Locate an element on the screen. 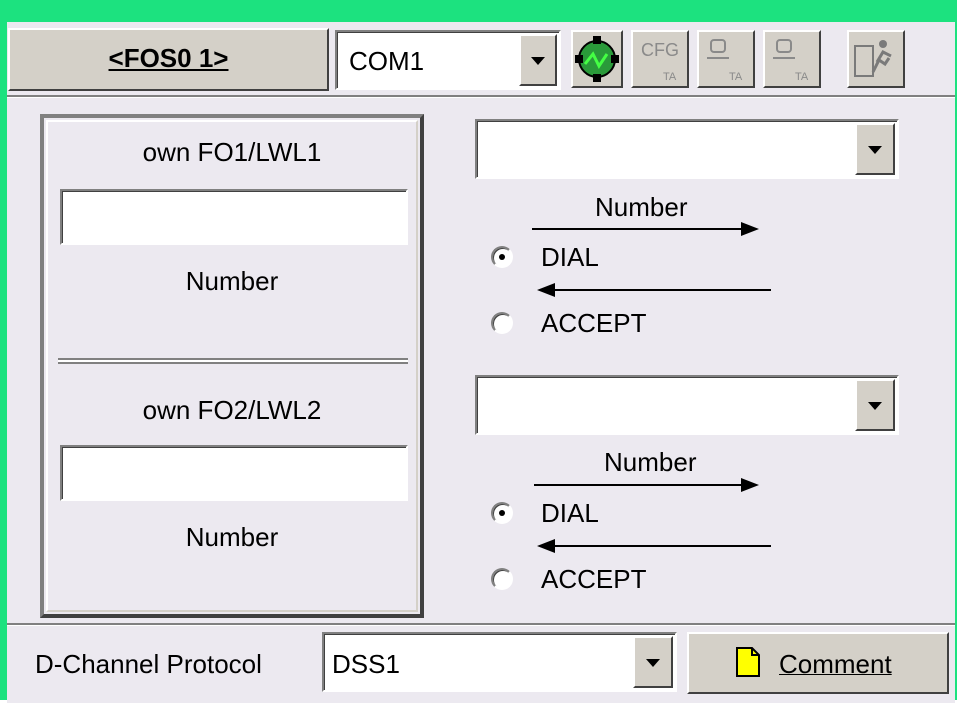 This screenshot has height=704, width=957. line1-dial-arrow is located at coordinates (639, 229).